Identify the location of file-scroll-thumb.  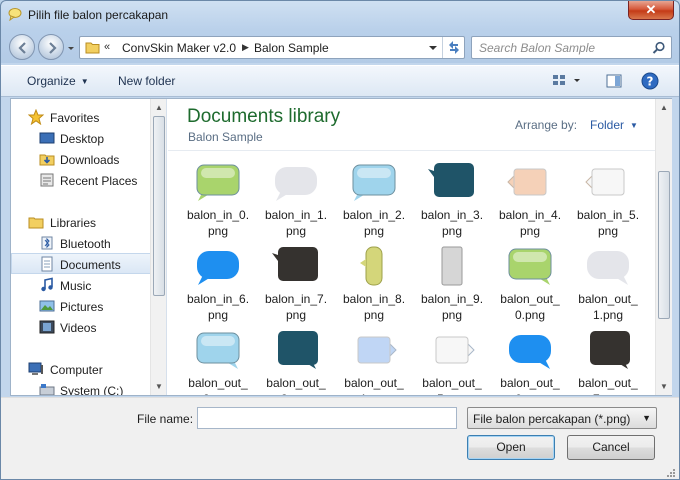
(664, 245).